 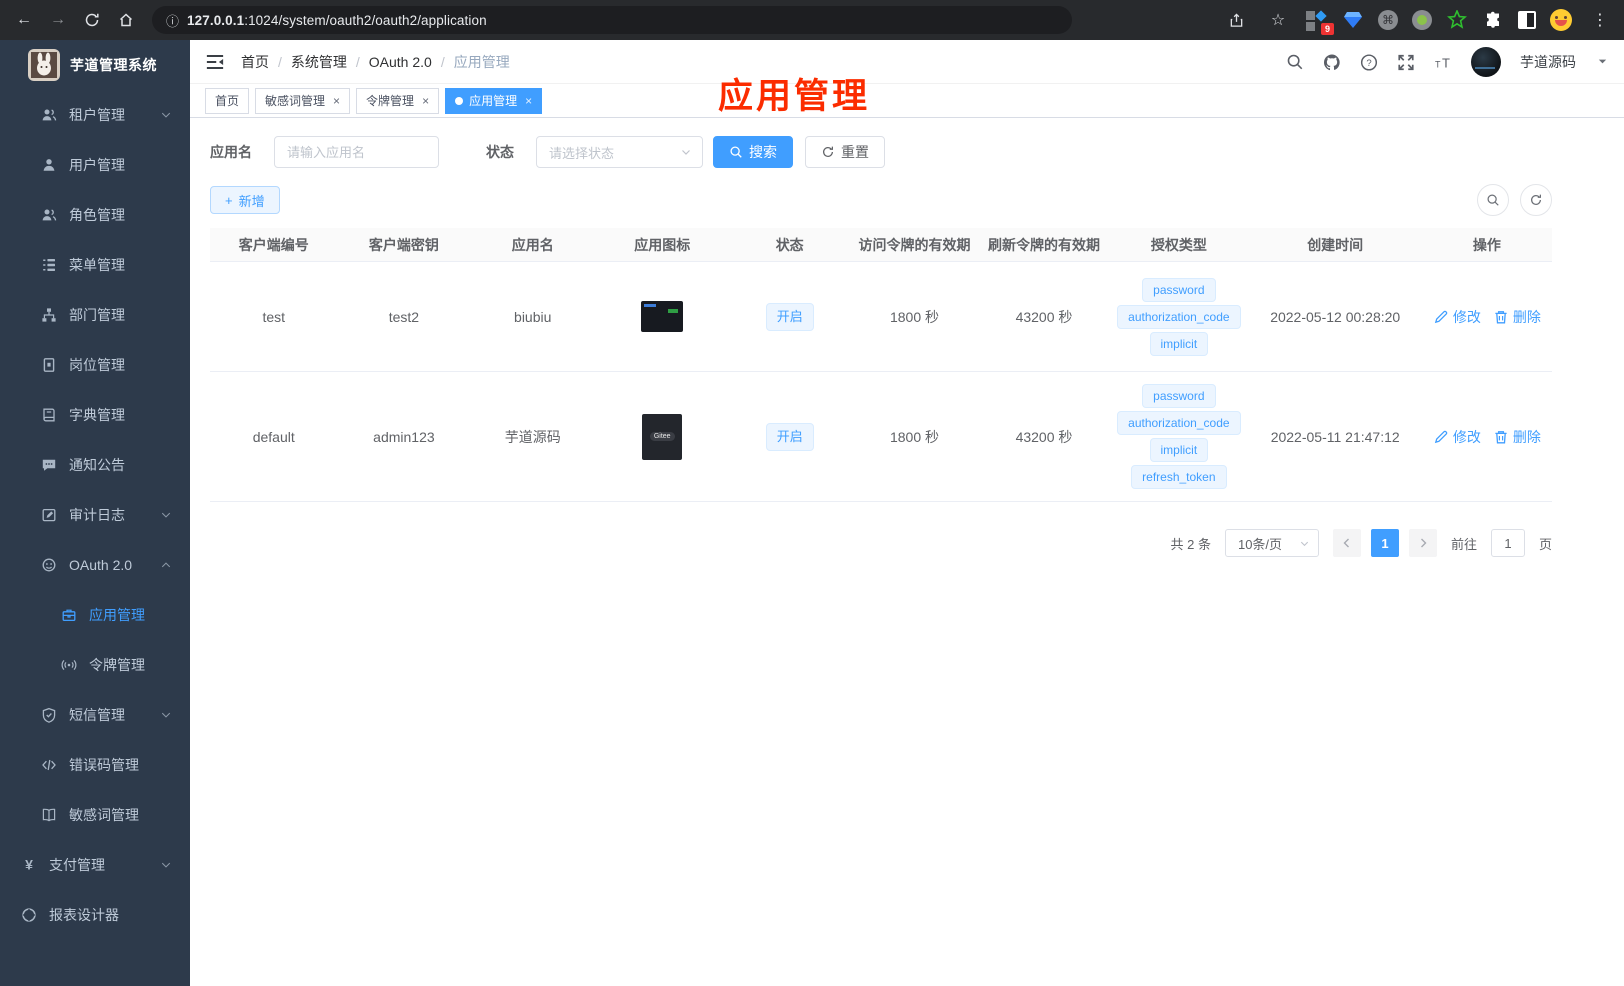 What do you see at coordinates (1179, 396) in the screenshot?
I see `grant-type-tag: password` at bounding box center [1179, 396].